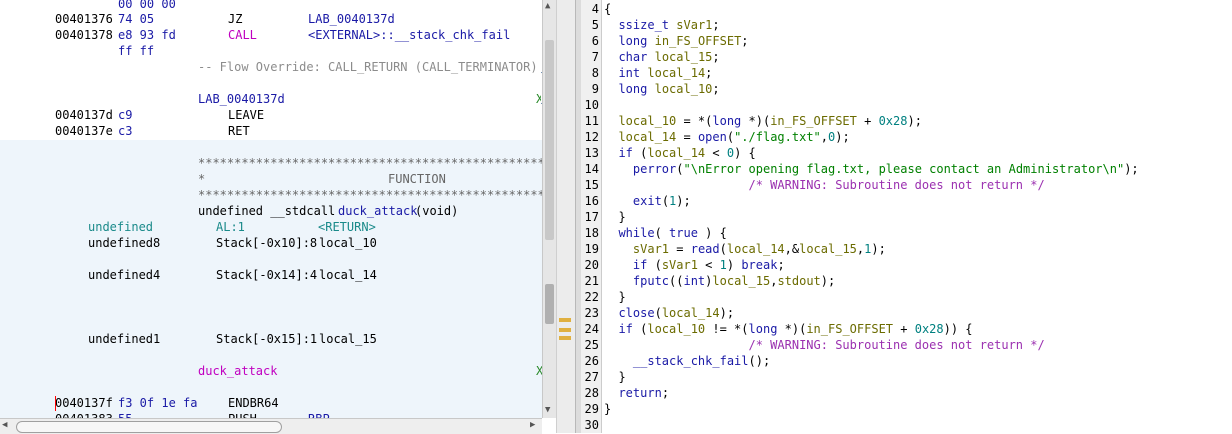  What do you see at coordinates (549, 140) in the screenshot?
I see `scrollbar-thumb` at bounding box center [549, 140].